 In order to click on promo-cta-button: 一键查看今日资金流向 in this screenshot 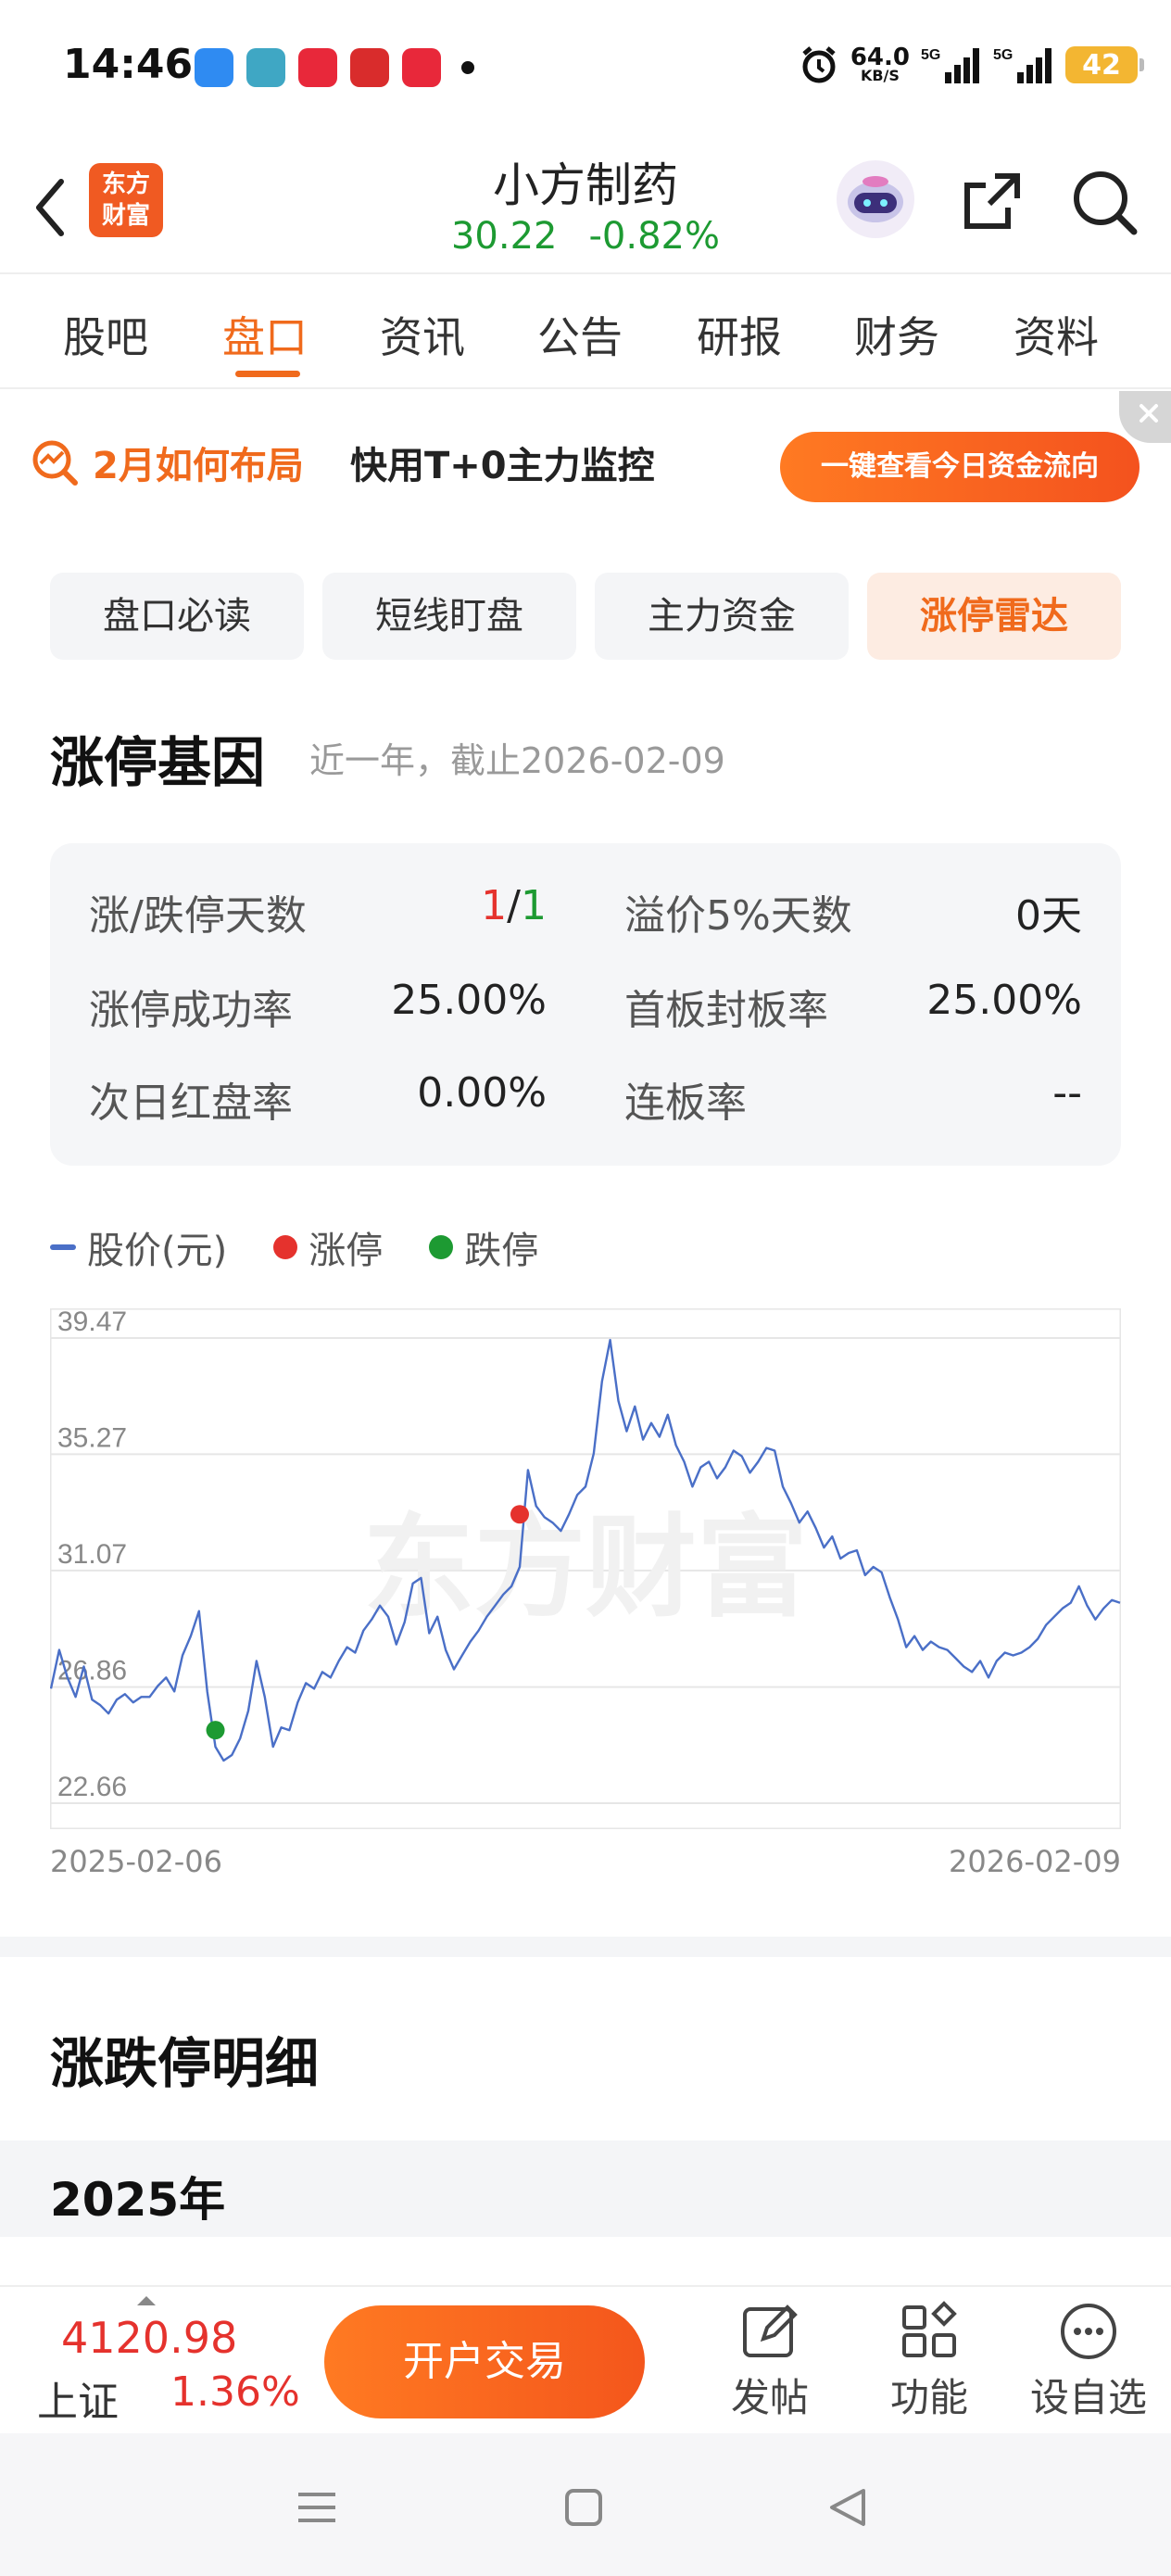, I will do `click(960, 467)`.